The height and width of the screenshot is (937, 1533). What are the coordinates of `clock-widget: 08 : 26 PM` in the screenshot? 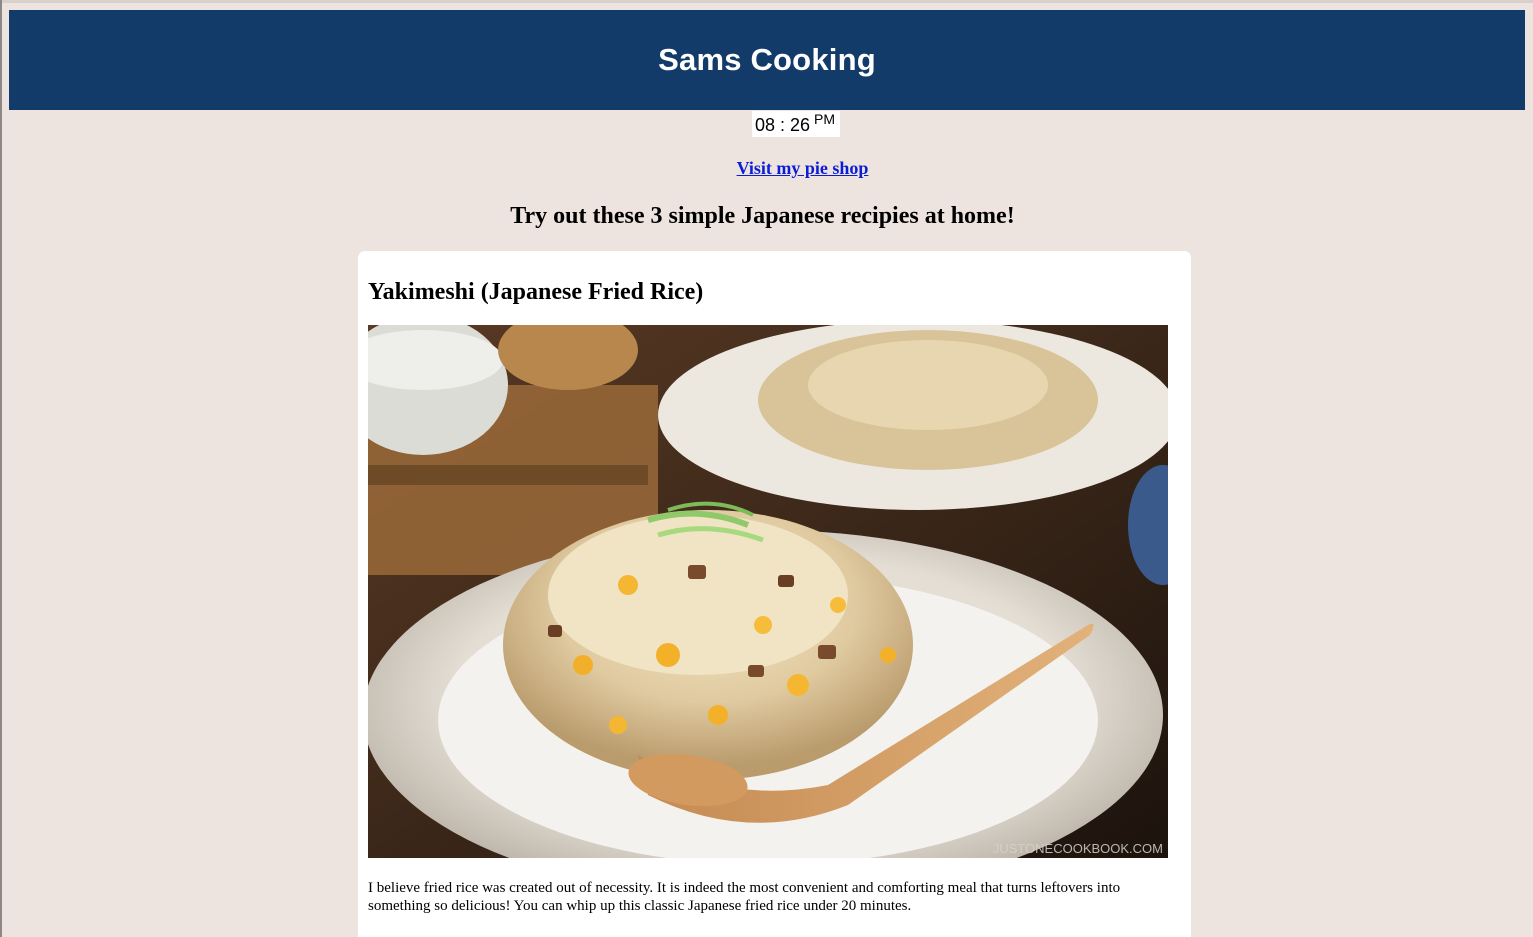 It's located at (796, 124).